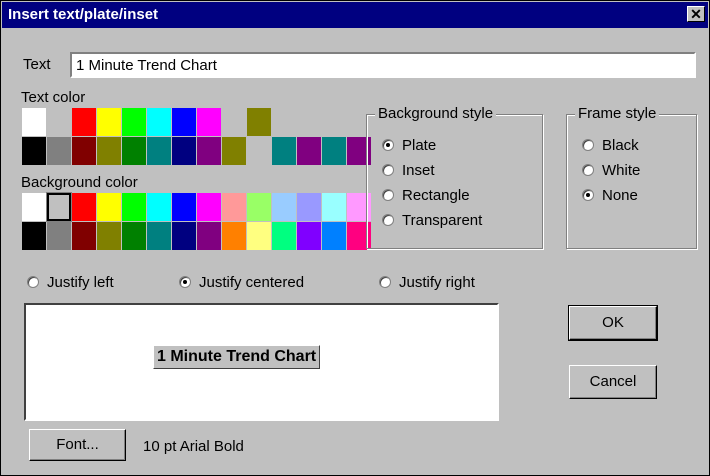 Image resolution: width=710 pixels, height=476 pixels. I want to click on preview-plate-text: 1 Minute Trend Chart, so click(237, 357).